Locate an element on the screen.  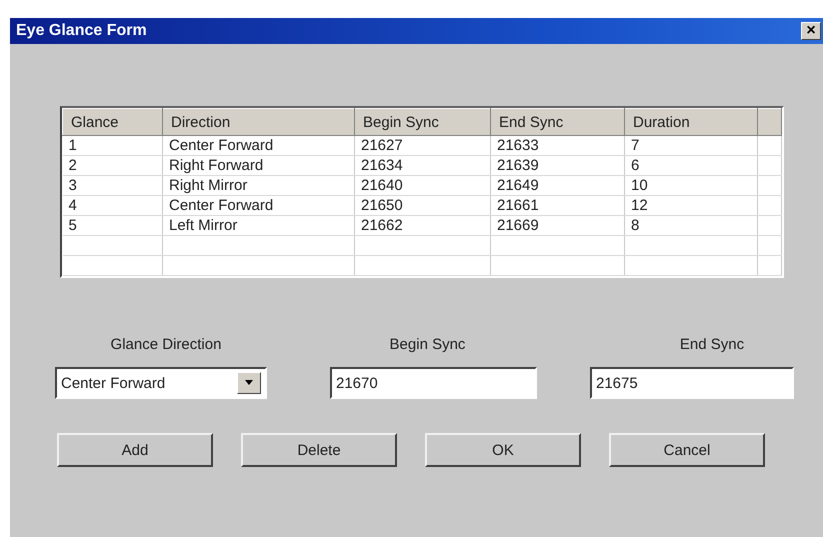
table-cell: 1 is located at coordinates (112, 146).